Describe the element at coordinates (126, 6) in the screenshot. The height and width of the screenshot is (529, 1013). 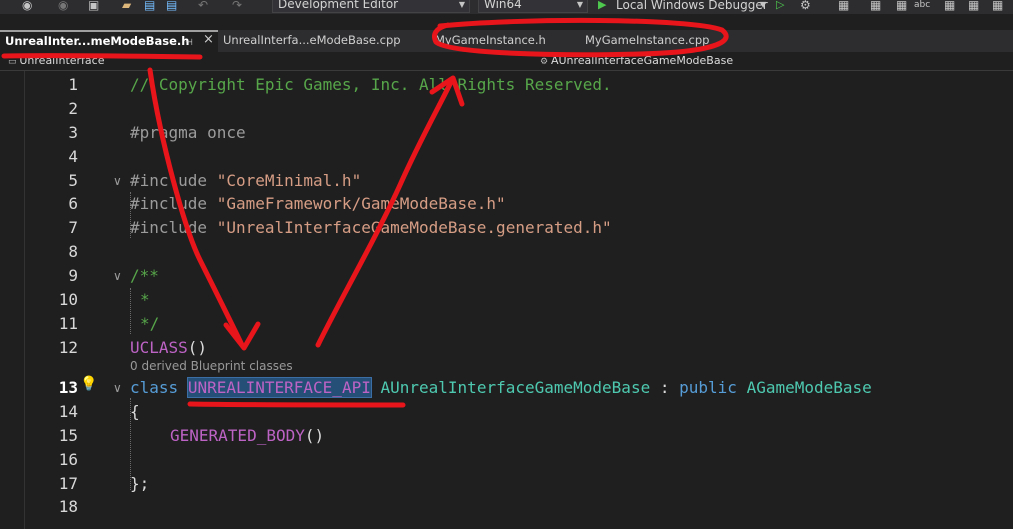
I see `open-folder-icon: ▰` at that location.